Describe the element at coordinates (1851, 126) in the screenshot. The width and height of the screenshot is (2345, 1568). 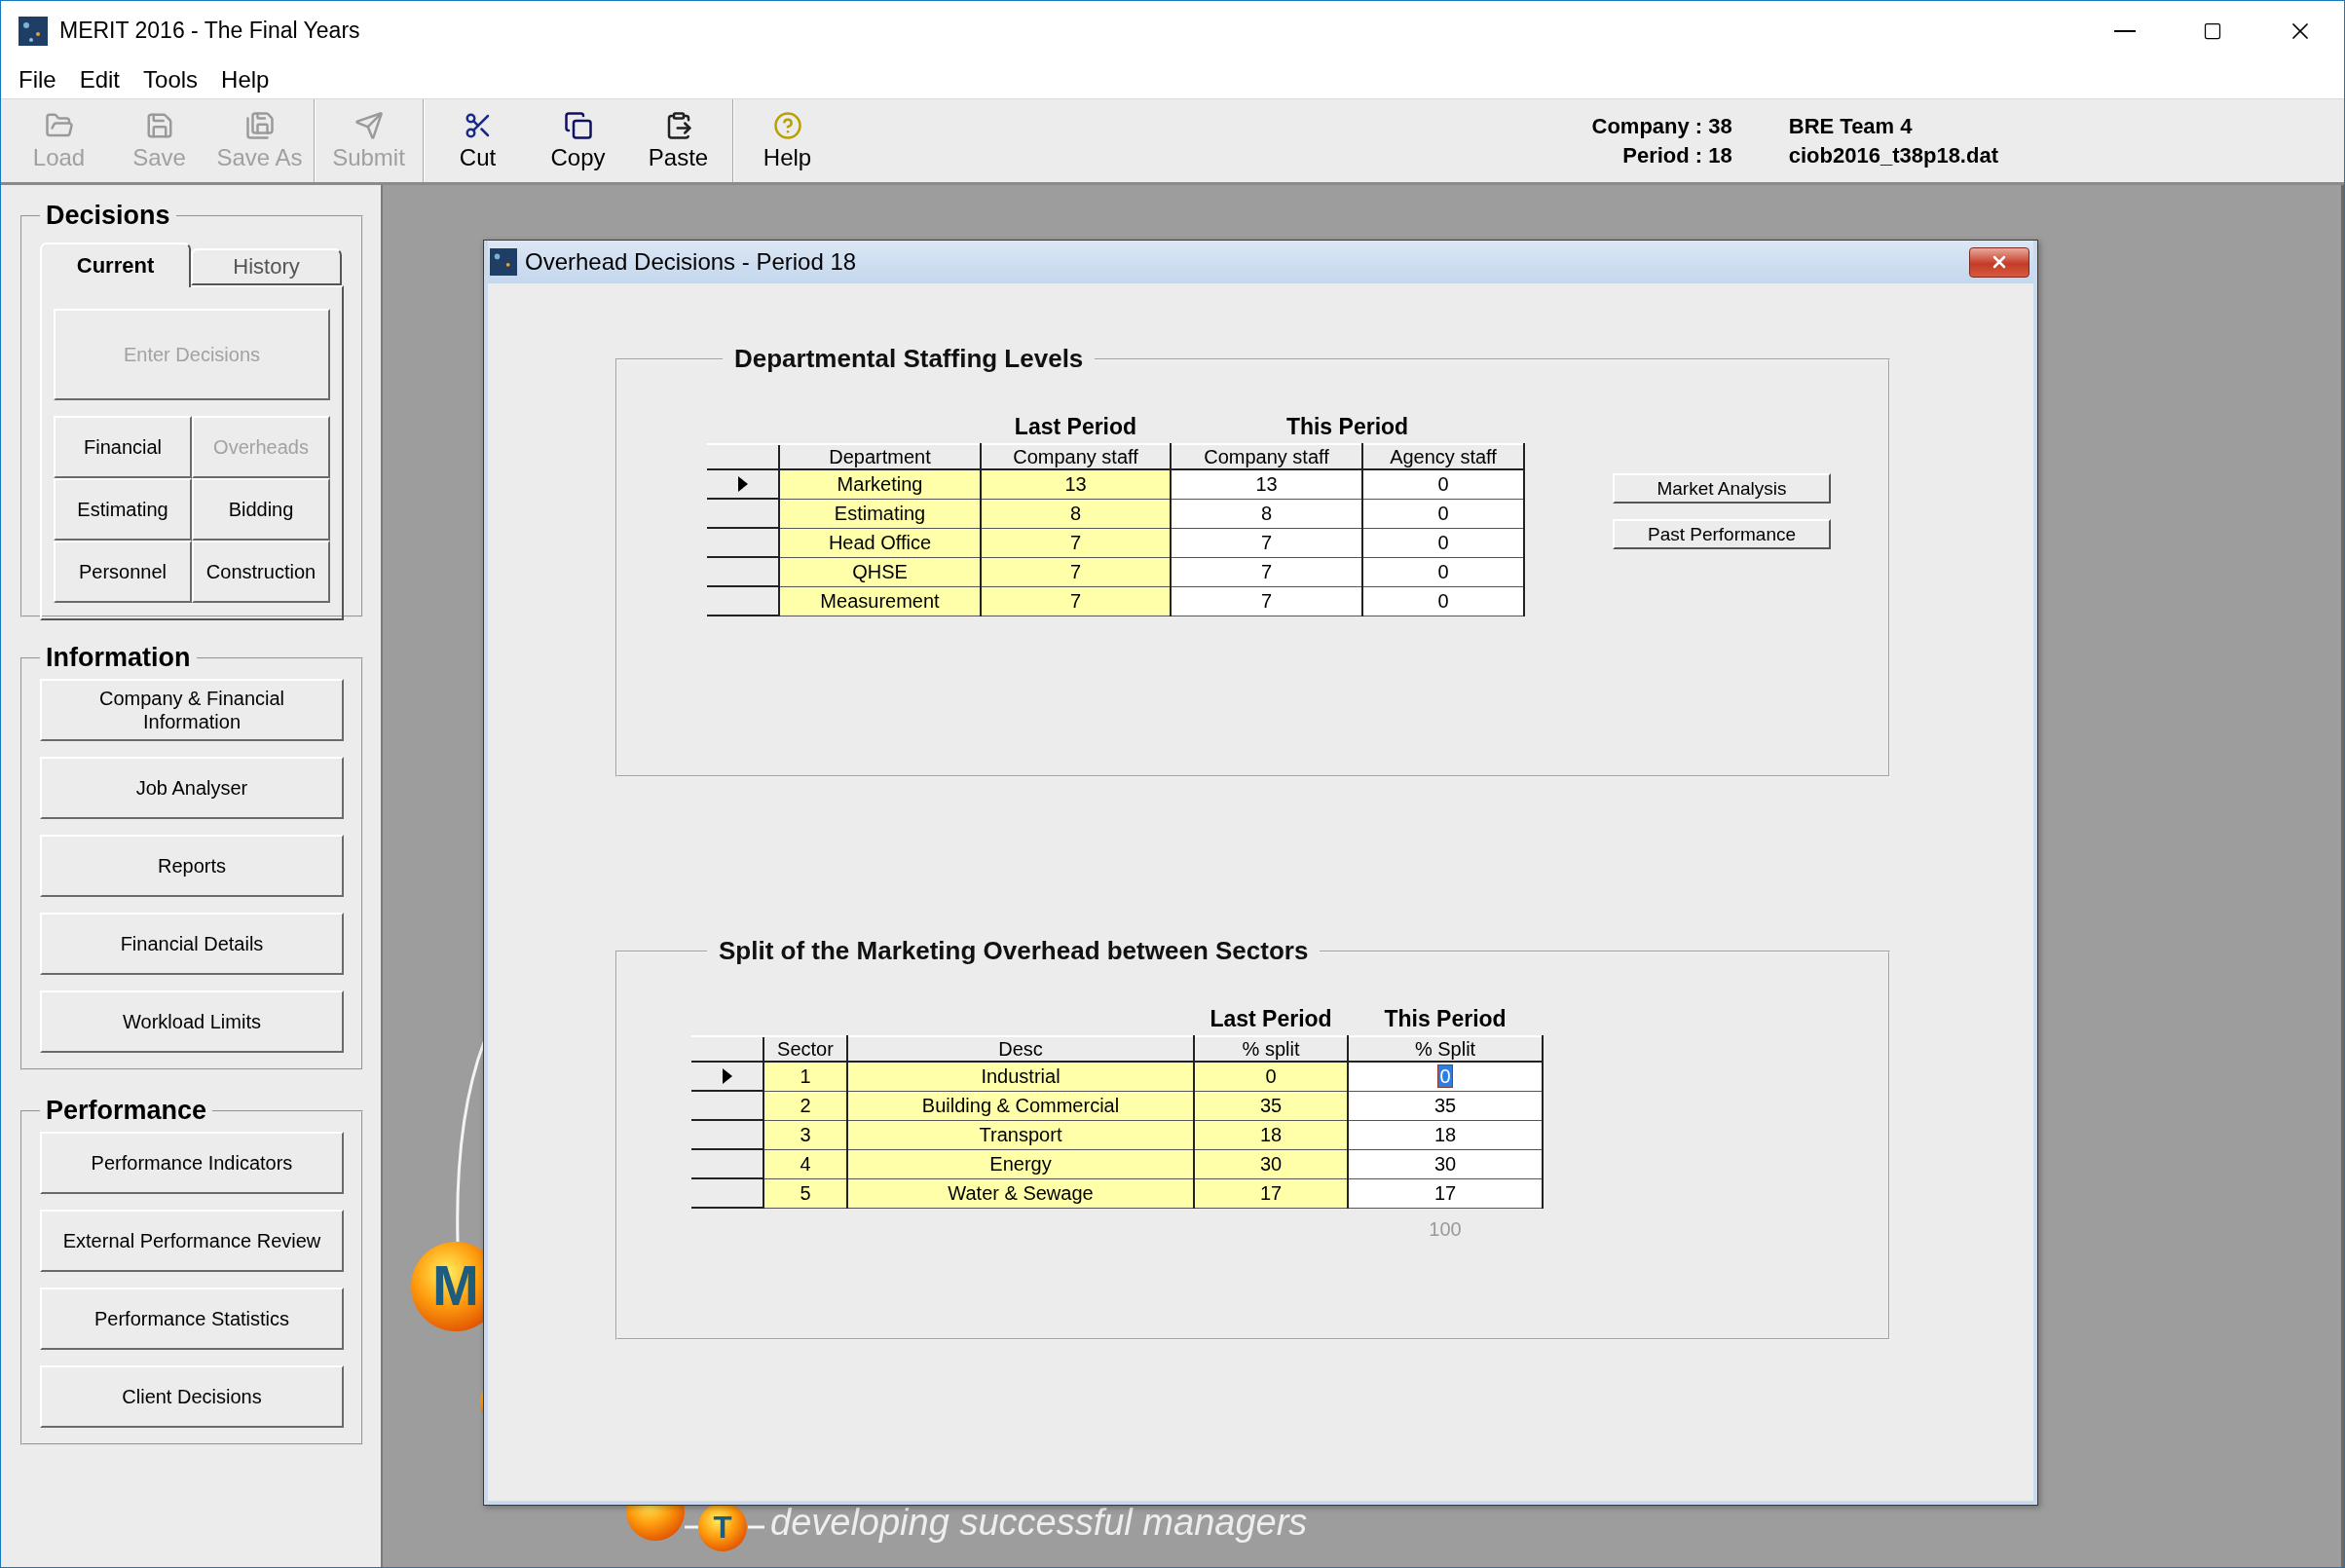
I see `info-value: BRE Team 4` at that location.